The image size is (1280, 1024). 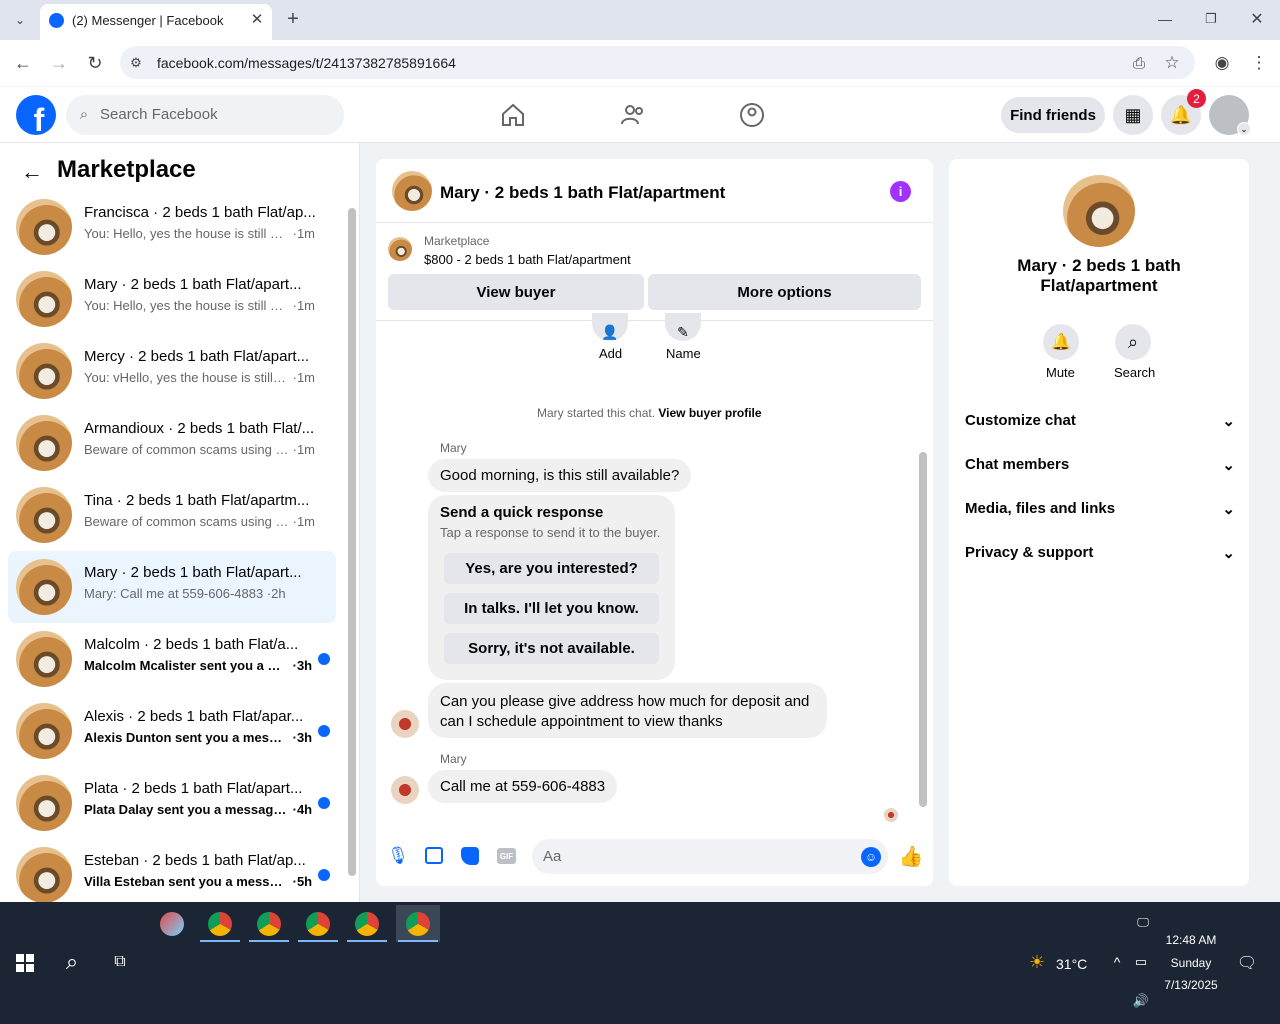 What do you see at coordinates (900, 191) in the screenshot?
I see `info-icon: i` at bounding box center [900, 191].